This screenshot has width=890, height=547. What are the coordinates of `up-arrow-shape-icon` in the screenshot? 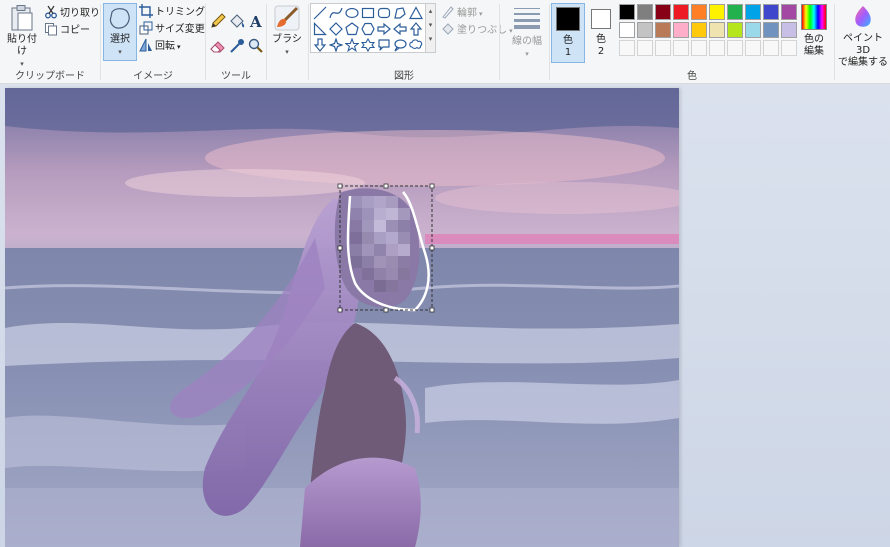 It's located at (416, 29).